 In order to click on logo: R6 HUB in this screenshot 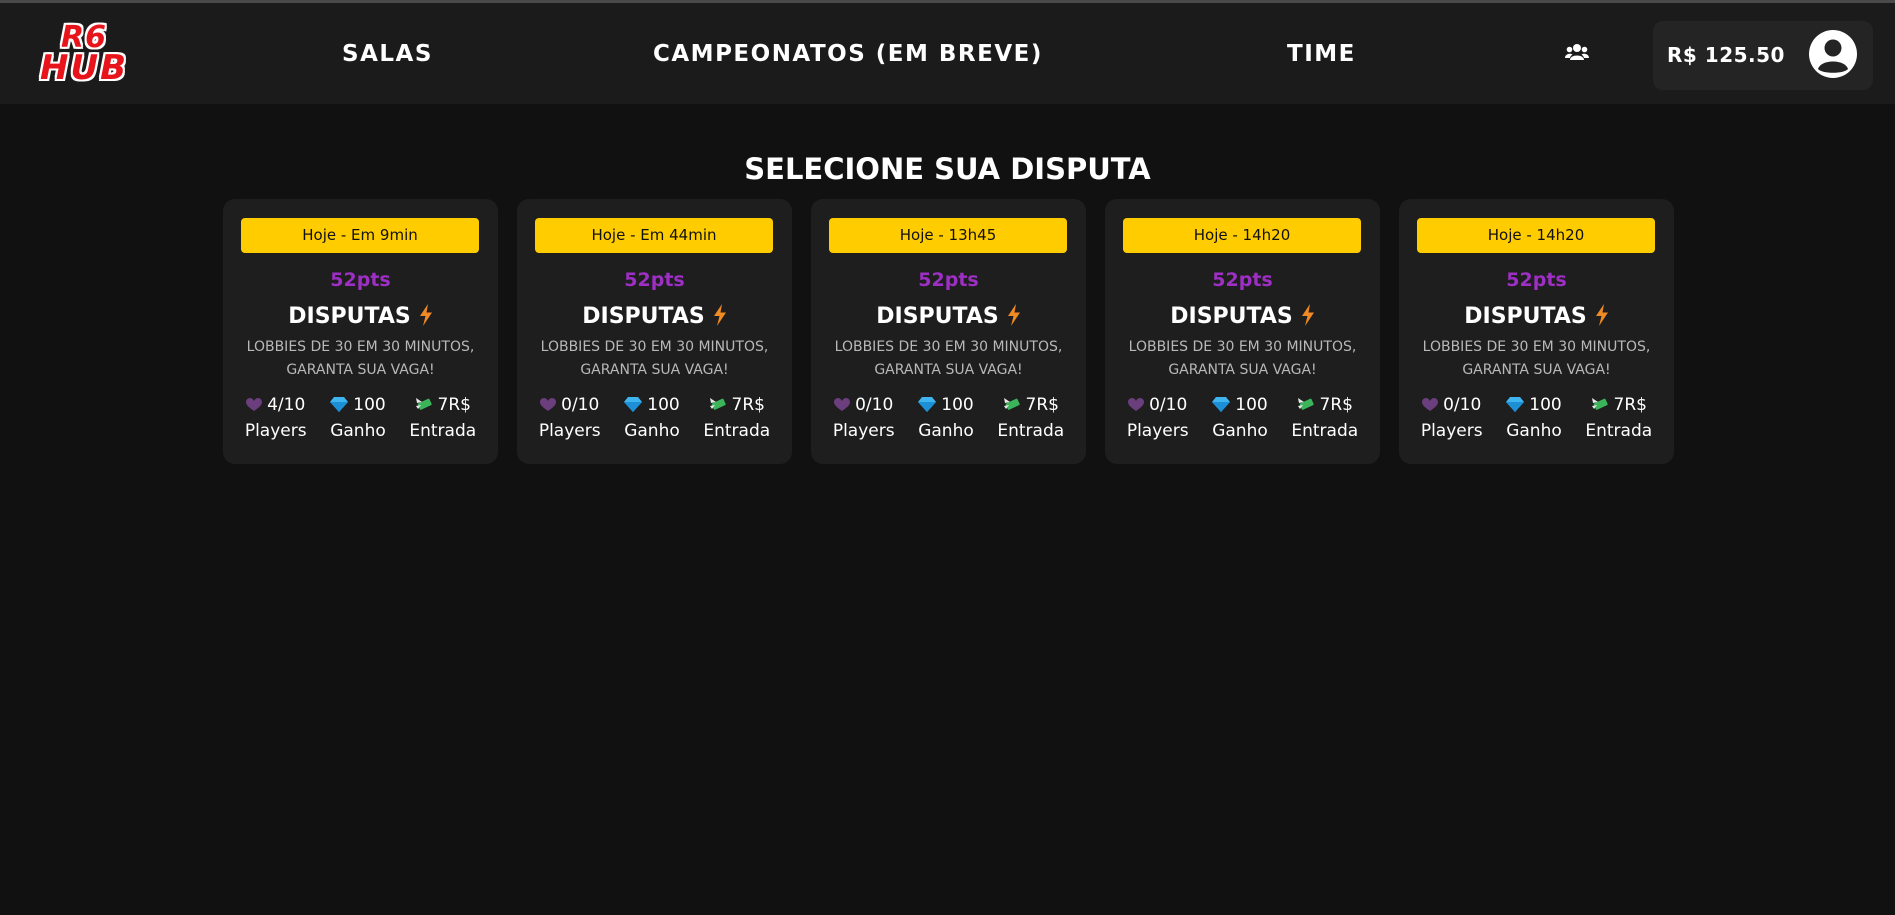, I will do `click(84, 56)`.